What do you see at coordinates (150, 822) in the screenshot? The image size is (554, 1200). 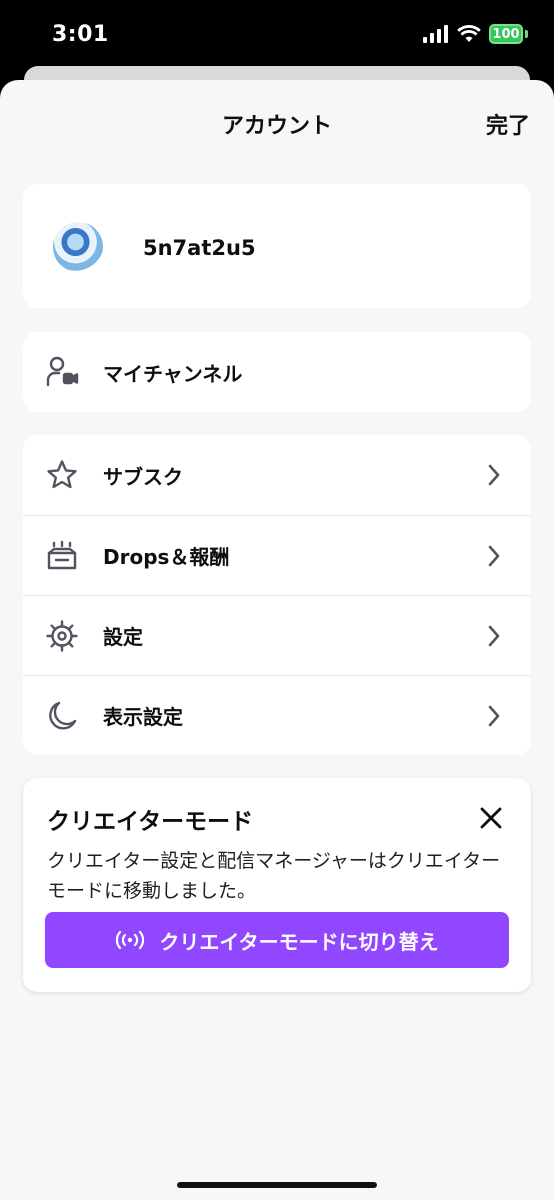 I see `creator-mode-title: クリエイターモード` at bounding box center [150, 822].